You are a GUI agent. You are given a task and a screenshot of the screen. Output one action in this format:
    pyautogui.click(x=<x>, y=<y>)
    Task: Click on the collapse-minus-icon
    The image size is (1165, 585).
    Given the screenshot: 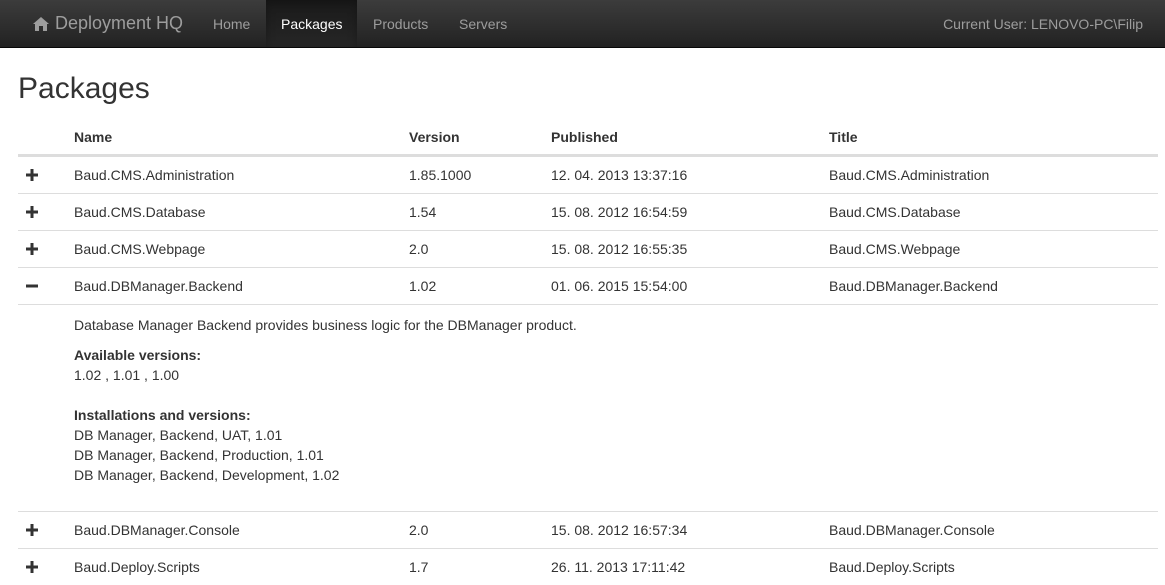 What is the action you would take?
    pyautogui.click(x=32, y=286)
    